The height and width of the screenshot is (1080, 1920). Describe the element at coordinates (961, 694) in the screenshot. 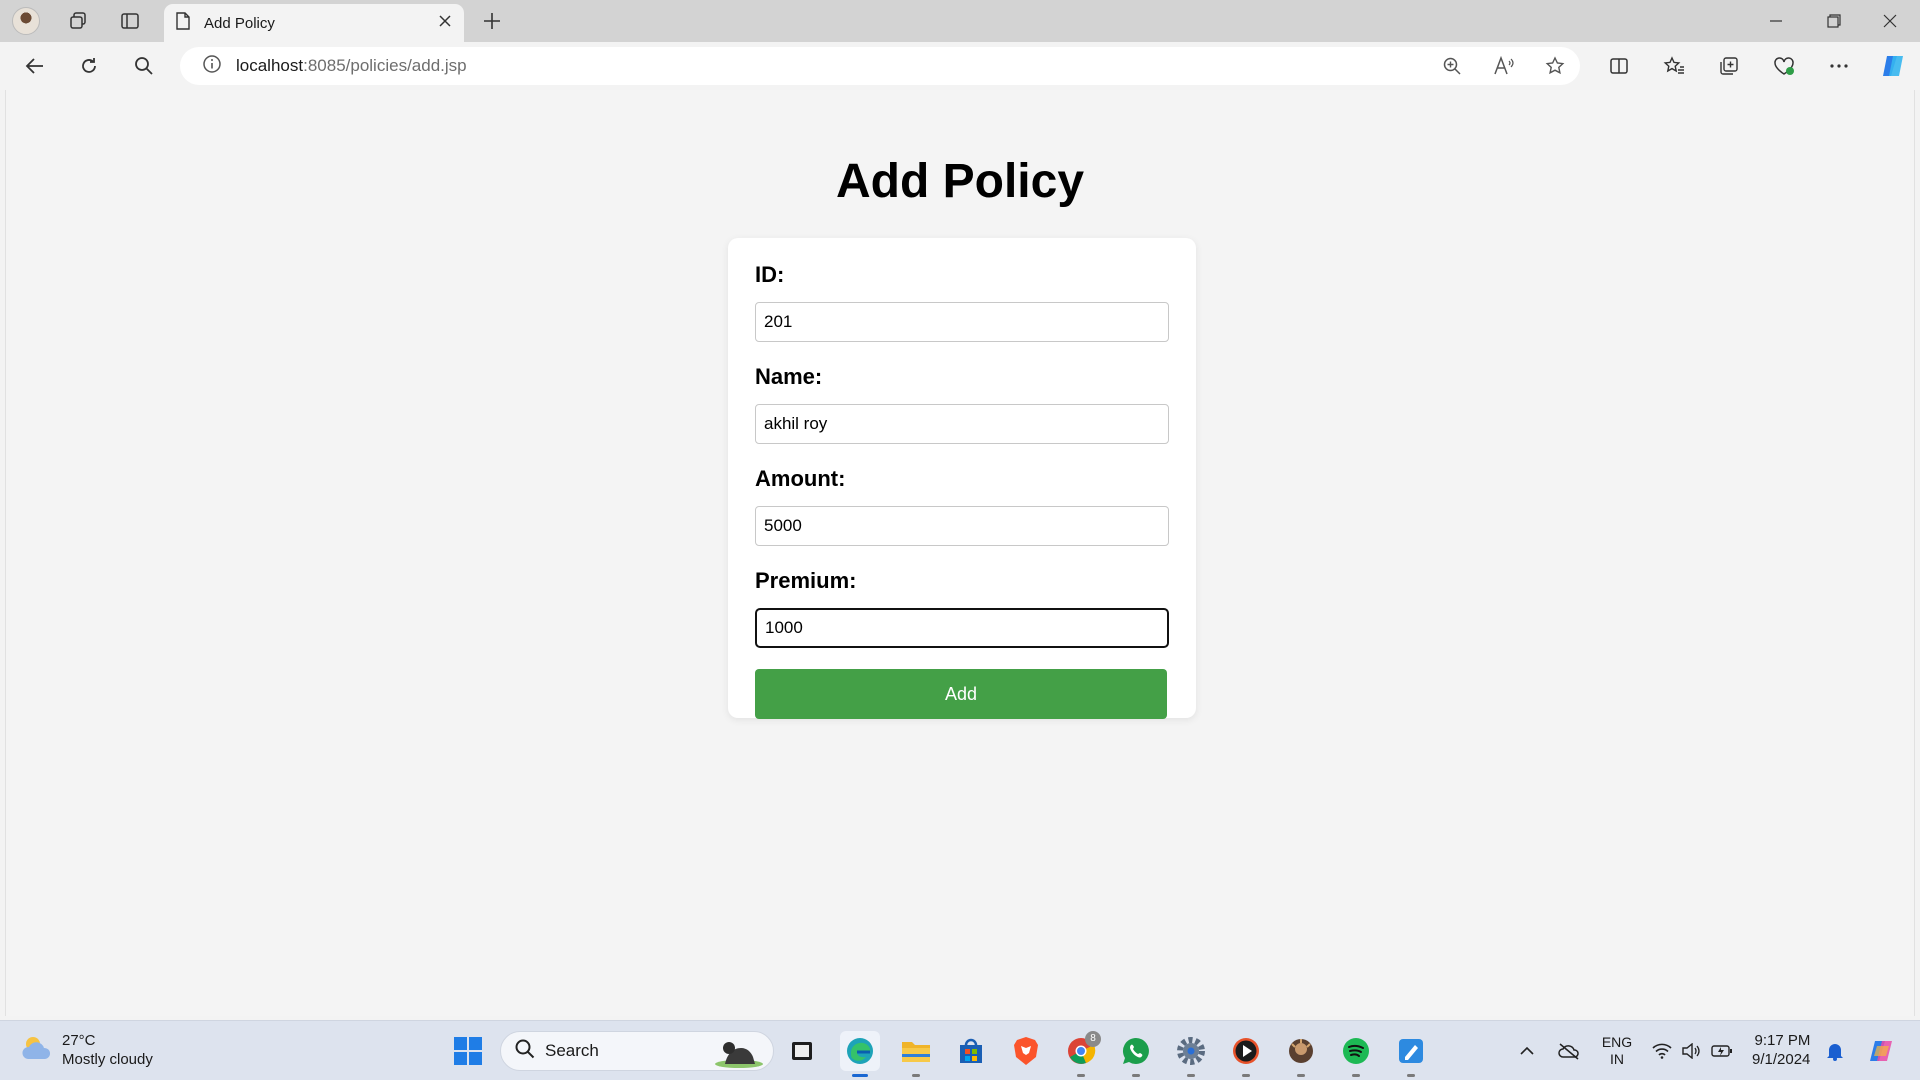

I see `add-button: Add` at that location.